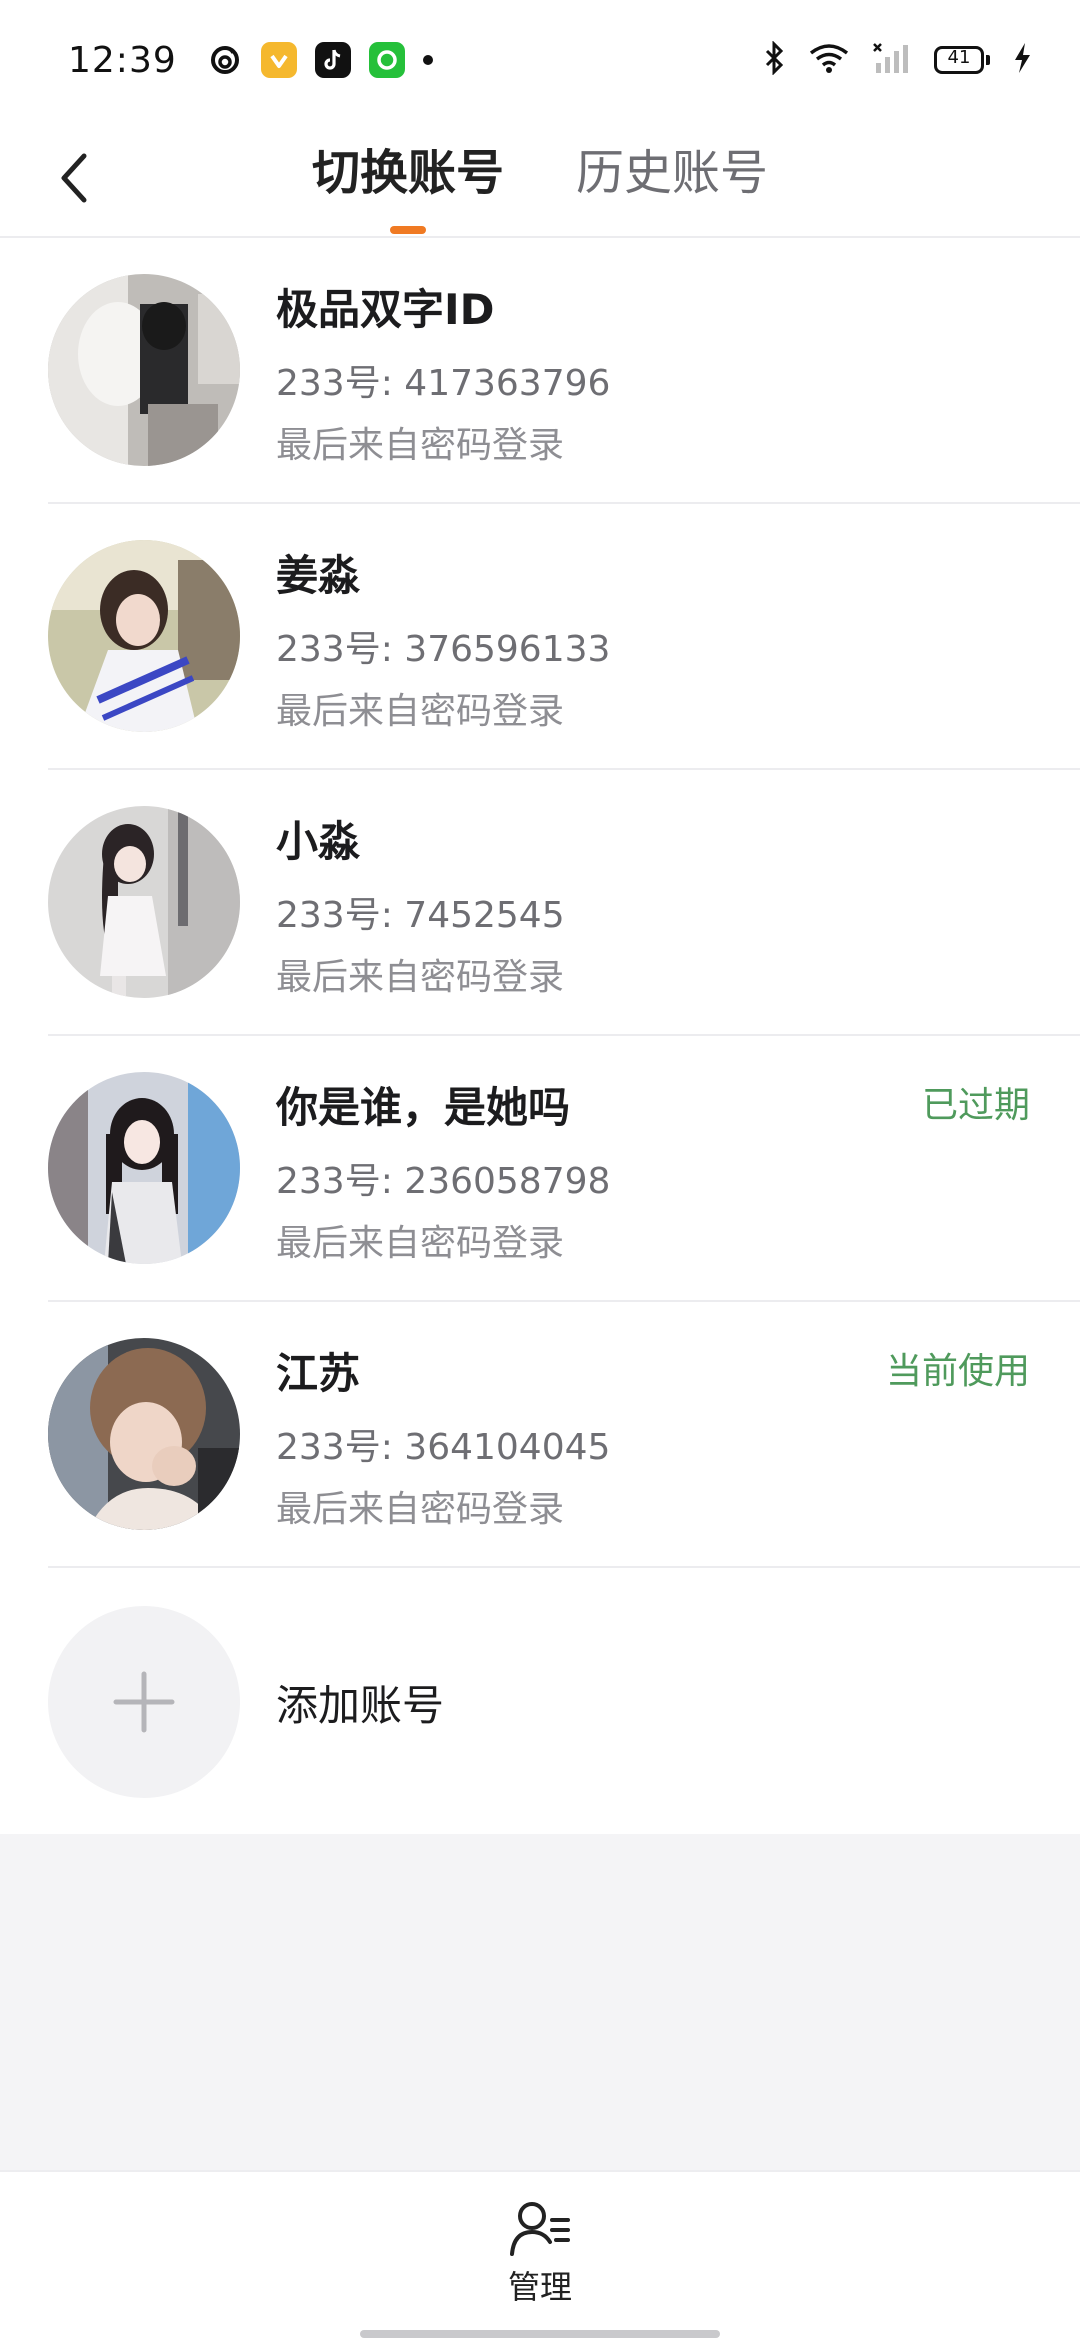 Image resolution: width=1080 pixels, height=2340 pixels. What do you see at coordinates (443, 383) in the screenshot?
I see `account-id: 233号: 417363796` at bounding box center [443, 383].